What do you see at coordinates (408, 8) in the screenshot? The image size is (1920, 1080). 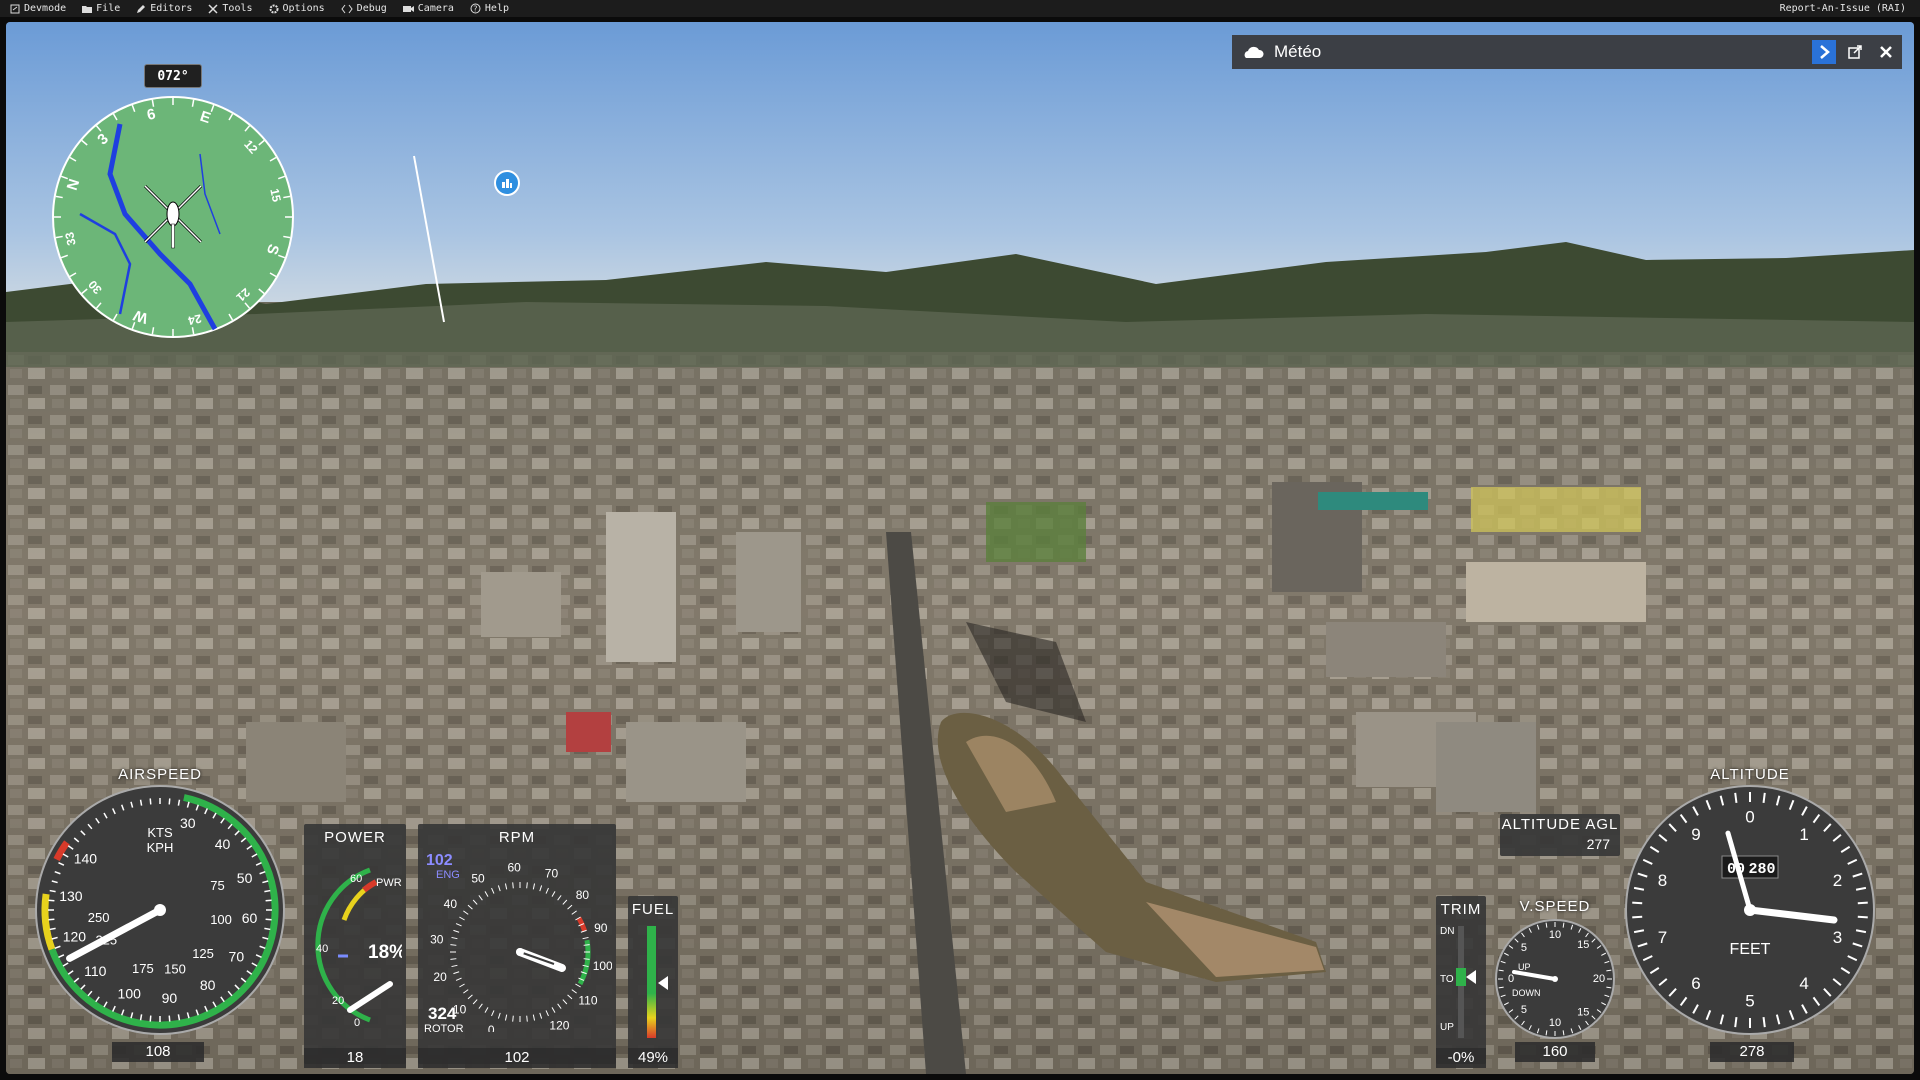 I see `camera-icon` at bounding box center [408, 8].